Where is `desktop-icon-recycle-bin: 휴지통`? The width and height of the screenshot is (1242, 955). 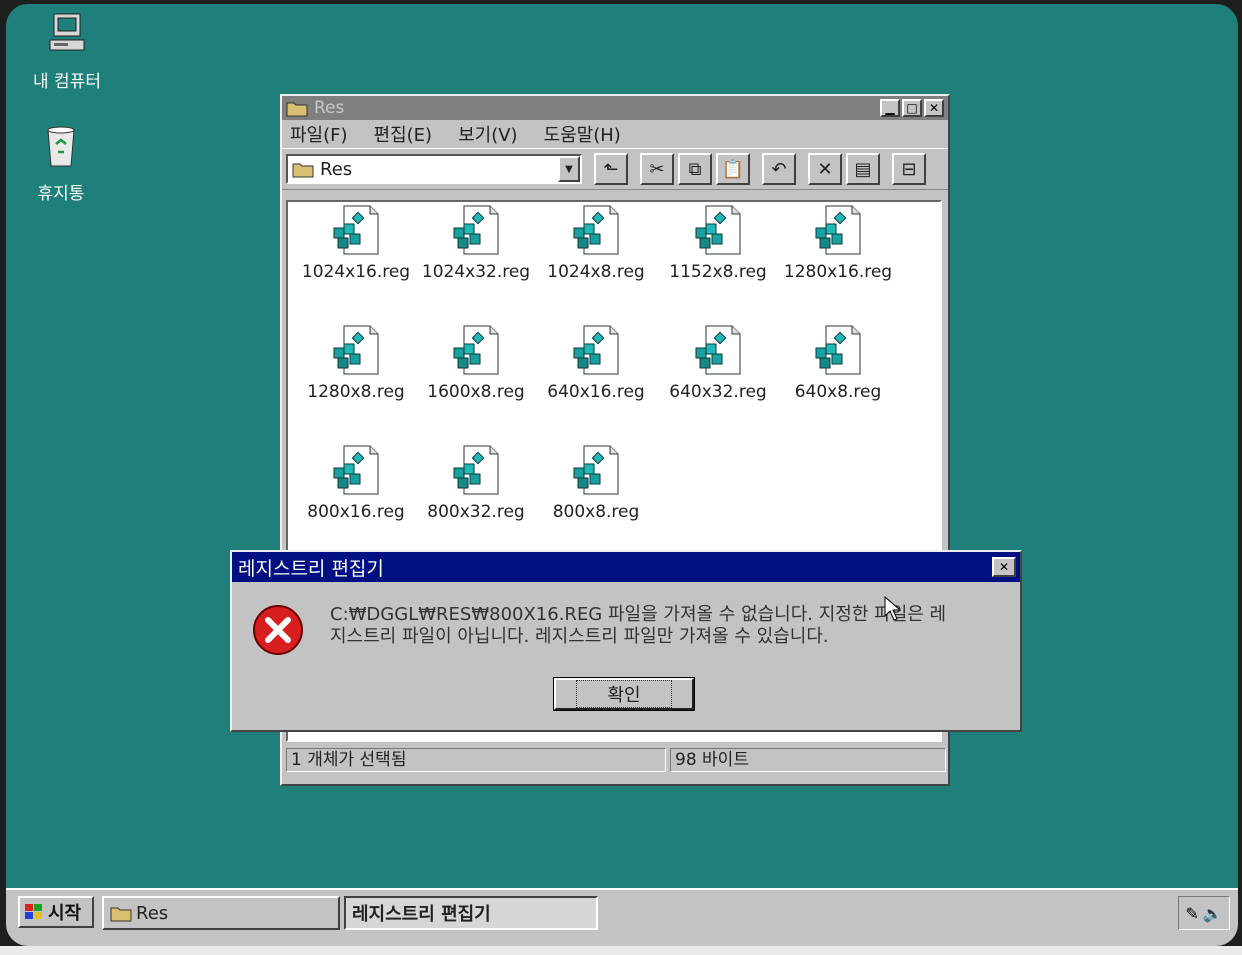 desktop-icon-recycle-bin: 휴지통 is located at coordinates (61, 164).